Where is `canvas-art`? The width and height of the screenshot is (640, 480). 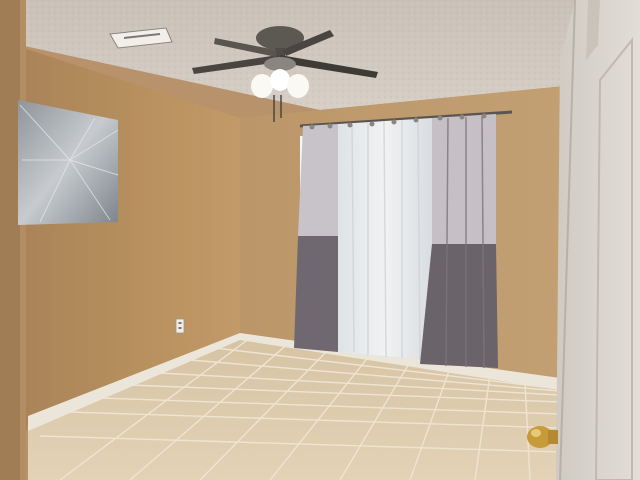 canvas-art is located at coordinates (68, 162).